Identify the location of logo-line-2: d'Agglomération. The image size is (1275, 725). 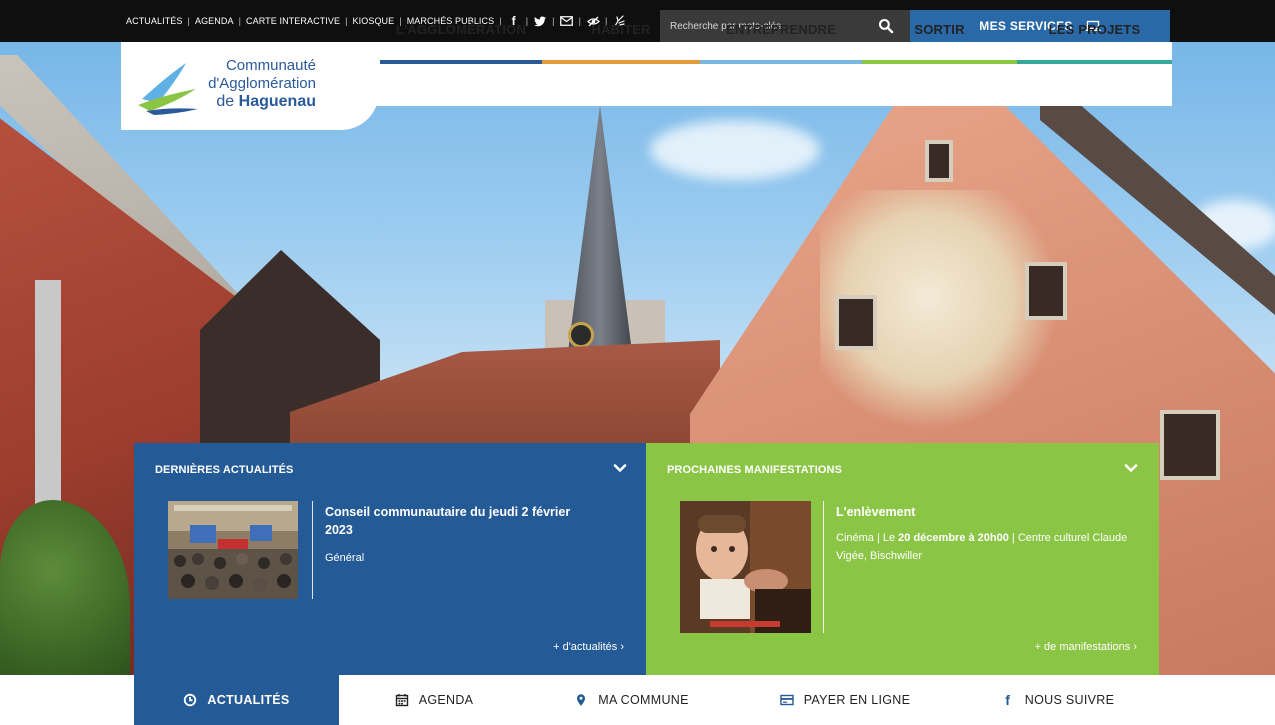
(262, 83).